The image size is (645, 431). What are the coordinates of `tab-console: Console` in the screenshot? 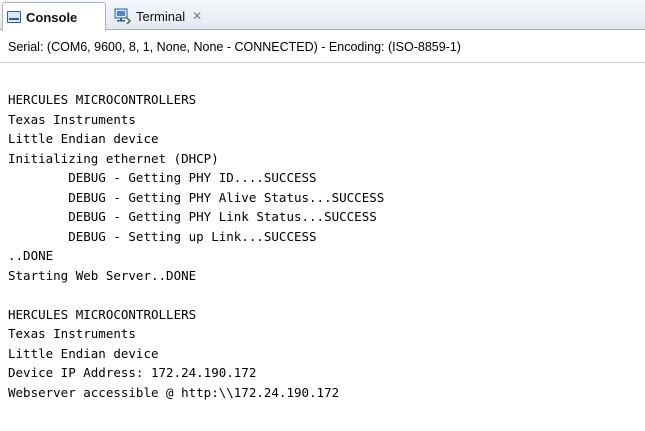 It's located at (54, 16).